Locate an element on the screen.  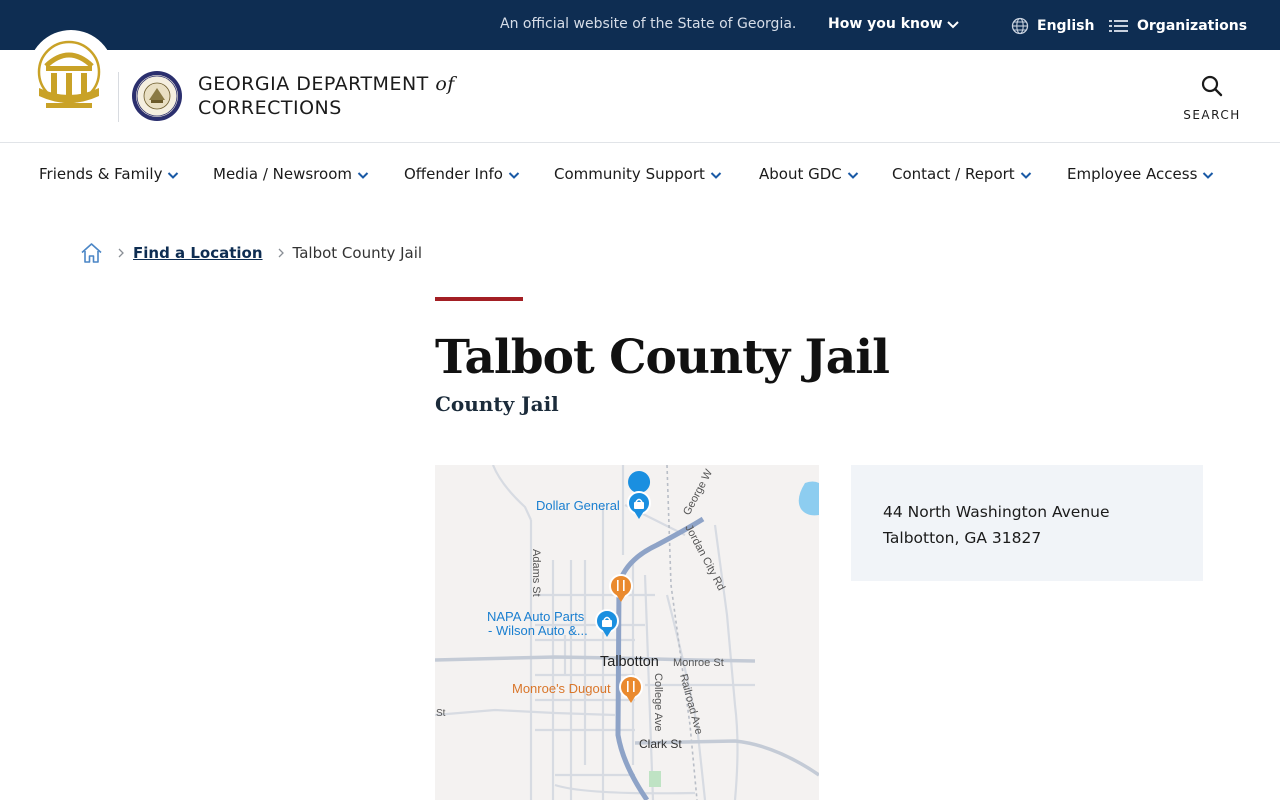
nav-item-label: Employee Access is located at coordinates (1132, 174).